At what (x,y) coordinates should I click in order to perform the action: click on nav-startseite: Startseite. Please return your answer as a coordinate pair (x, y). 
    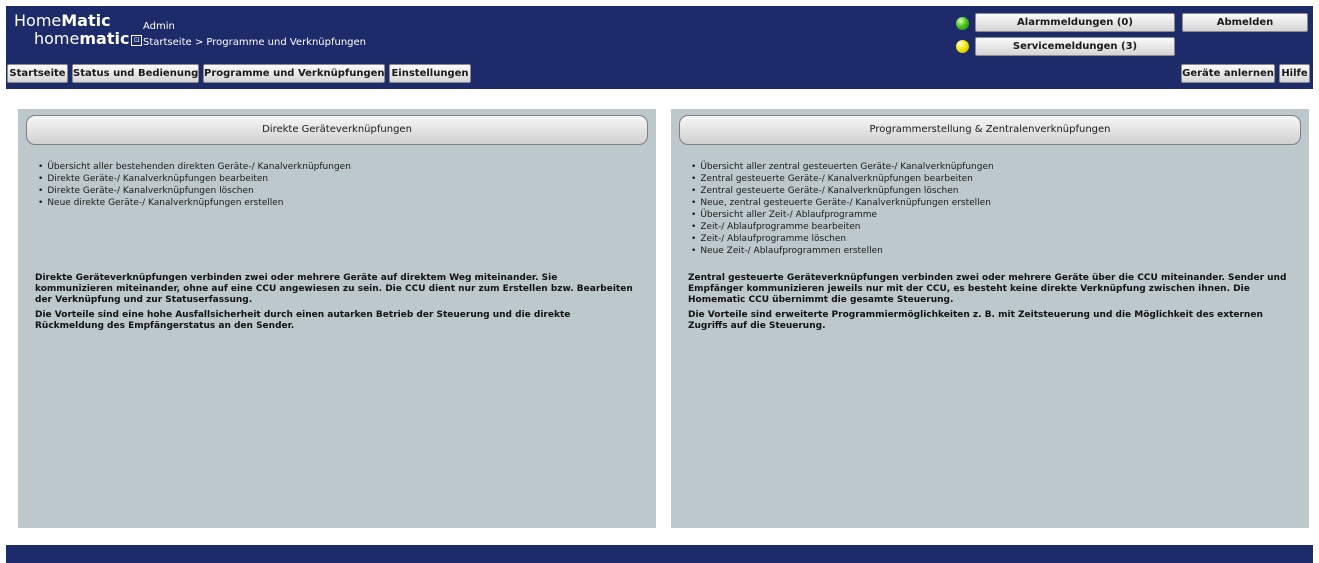
    Looking at the image, I should click on (37, 73).